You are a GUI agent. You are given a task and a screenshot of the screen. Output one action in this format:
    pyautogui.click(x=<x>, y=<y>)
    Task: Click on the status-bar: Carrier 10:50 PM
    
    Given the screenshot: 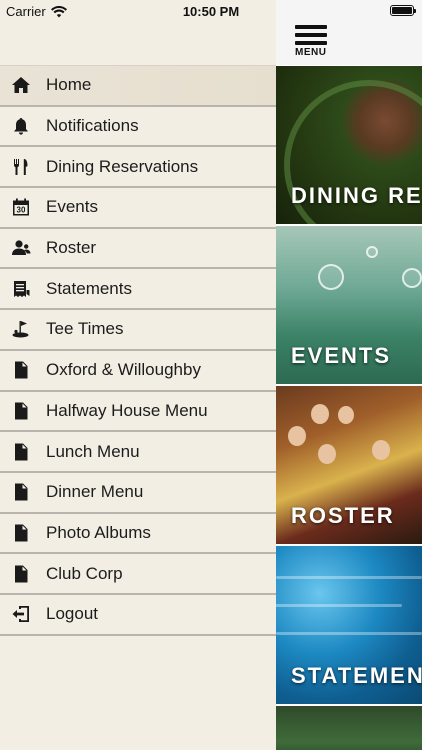 What is the action you would take?
    pyautogui.click(x=211, y=11)
    